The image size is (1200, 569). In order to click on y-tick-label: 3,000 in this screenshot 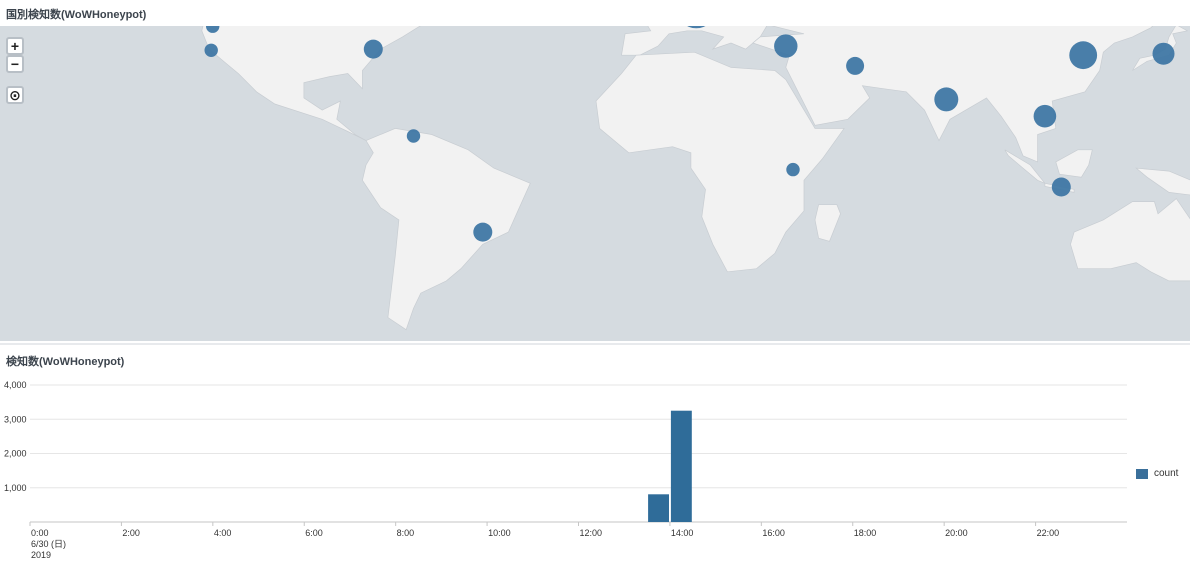, I will do `click(15, 419)`.